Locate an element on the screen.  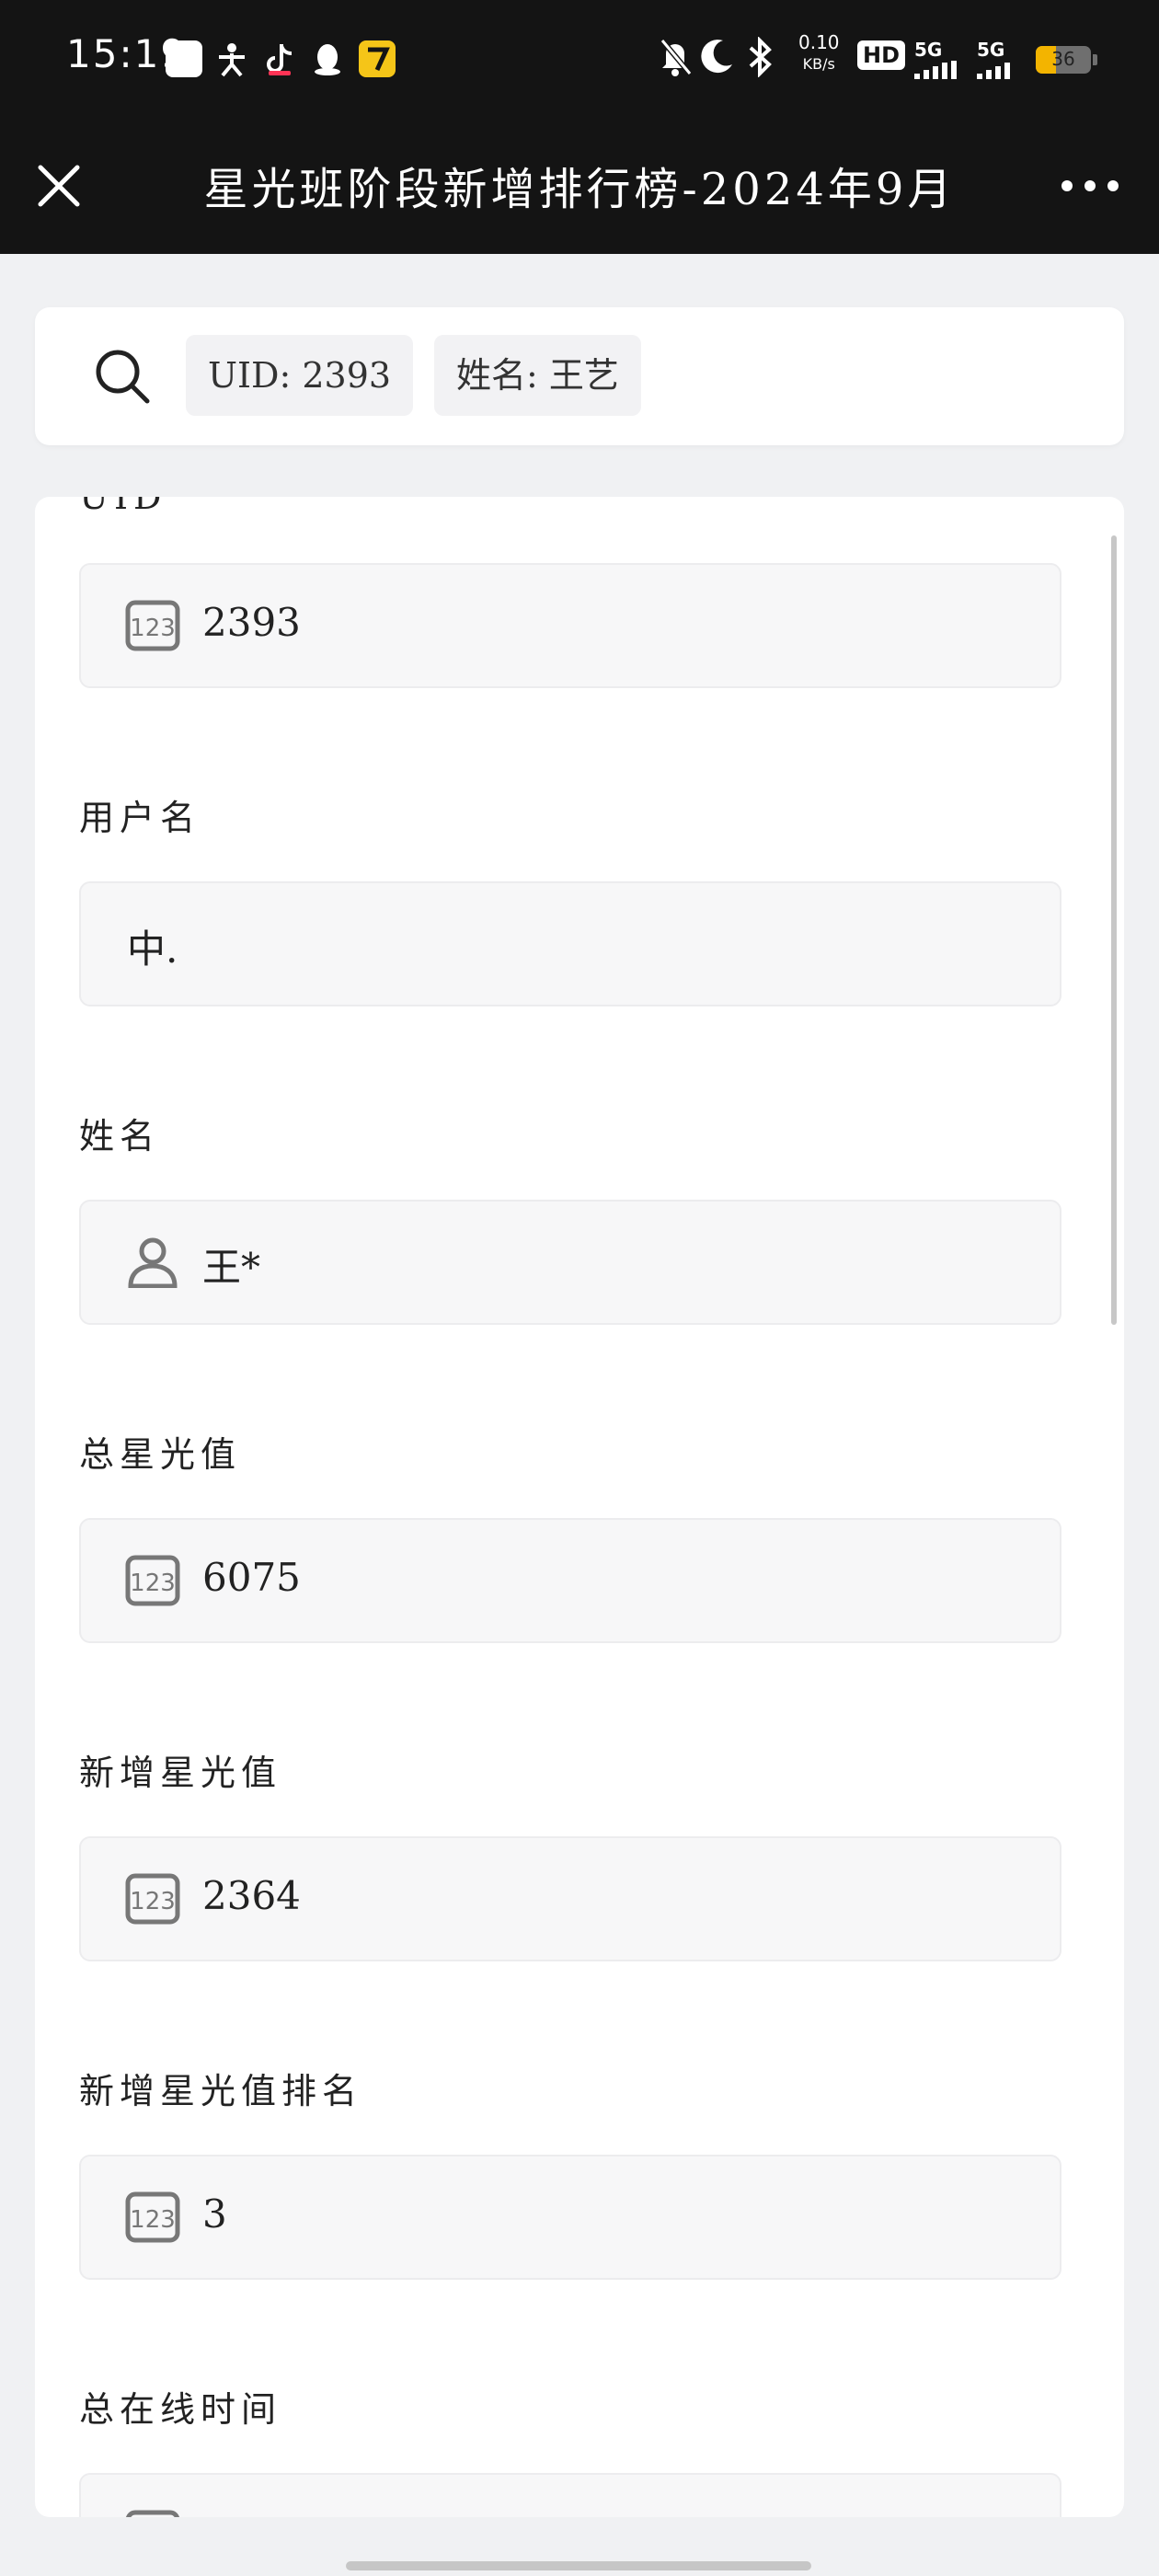
more-options-button is located at coordinates (1090, 186).